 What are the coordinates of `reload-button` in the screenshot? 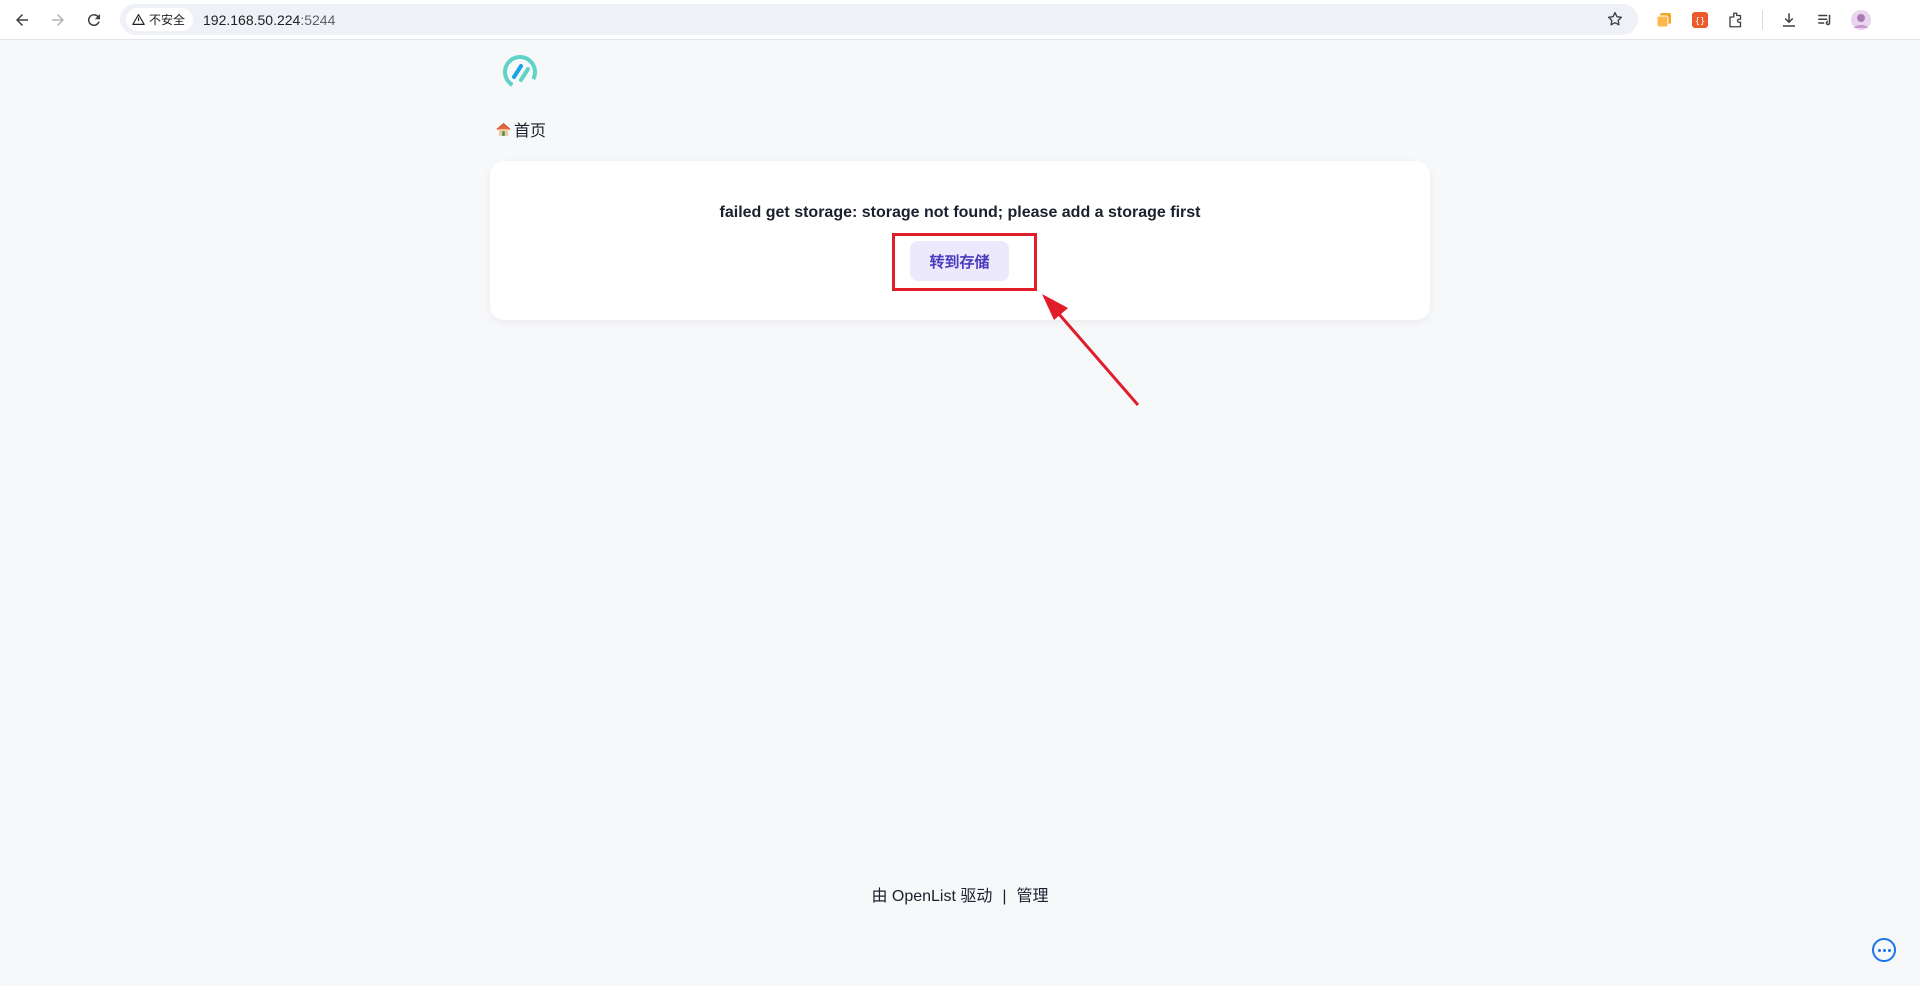 It's located at (94, 20).